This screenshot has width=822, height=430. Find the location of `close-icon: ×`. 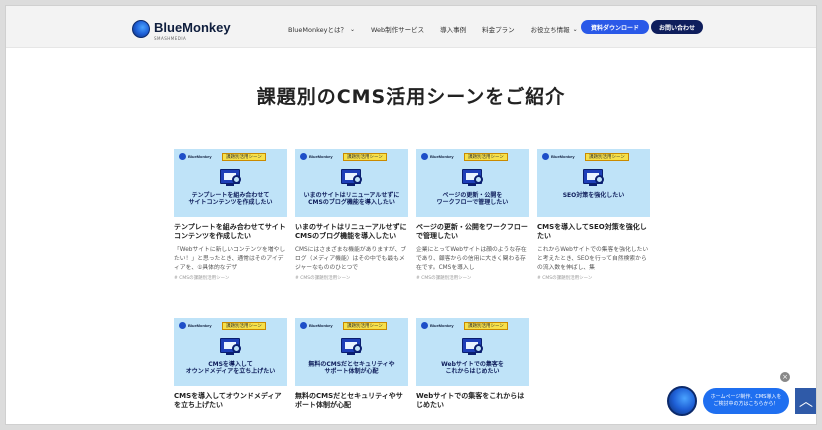

close-icon: × is located at coordinates (785, 377).